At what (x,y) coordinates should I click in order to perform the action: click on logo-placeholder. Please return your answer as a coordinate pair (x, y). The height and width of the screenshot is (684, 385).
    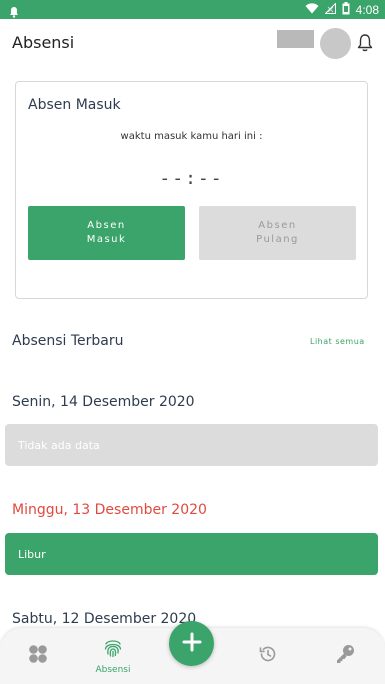
    Looking at the image, I should click on (295, 39).